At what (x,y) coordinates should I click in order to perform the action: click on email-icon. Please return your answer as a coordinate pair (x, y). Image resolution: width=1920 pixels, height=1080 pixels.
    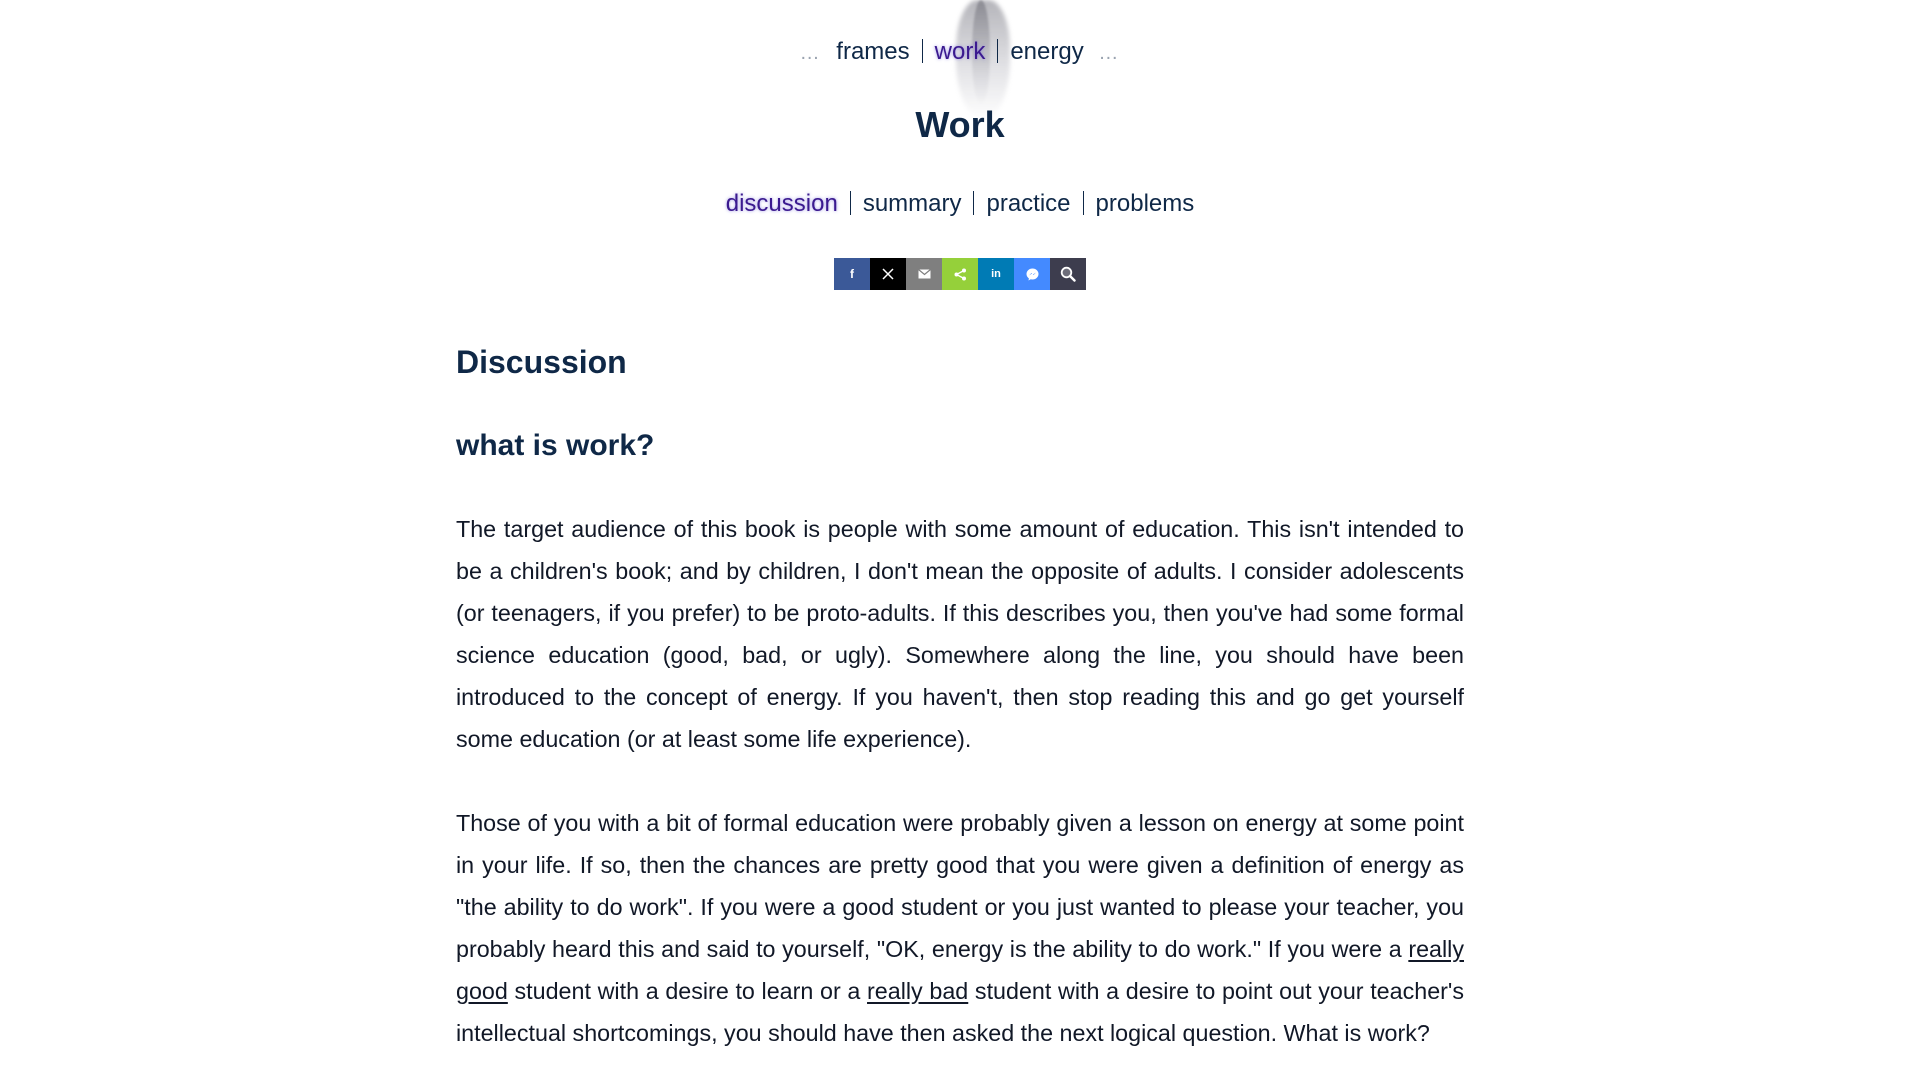
    Looking at the image, I should click on (924, 274).